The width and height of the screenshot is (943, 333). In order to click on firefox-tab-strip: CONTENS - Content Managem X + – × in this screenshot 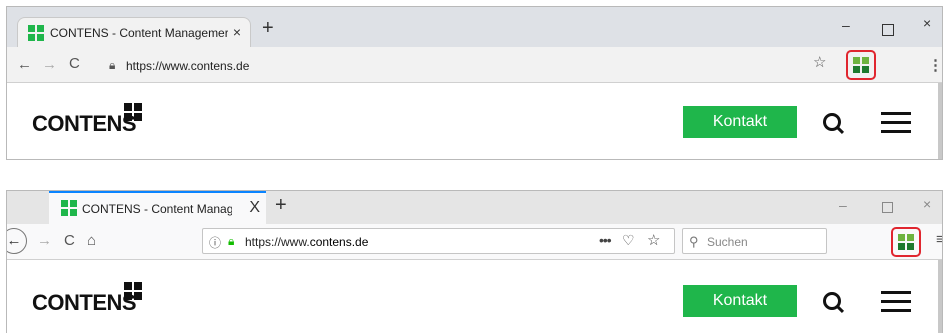, I will do `click(474, 207)`.